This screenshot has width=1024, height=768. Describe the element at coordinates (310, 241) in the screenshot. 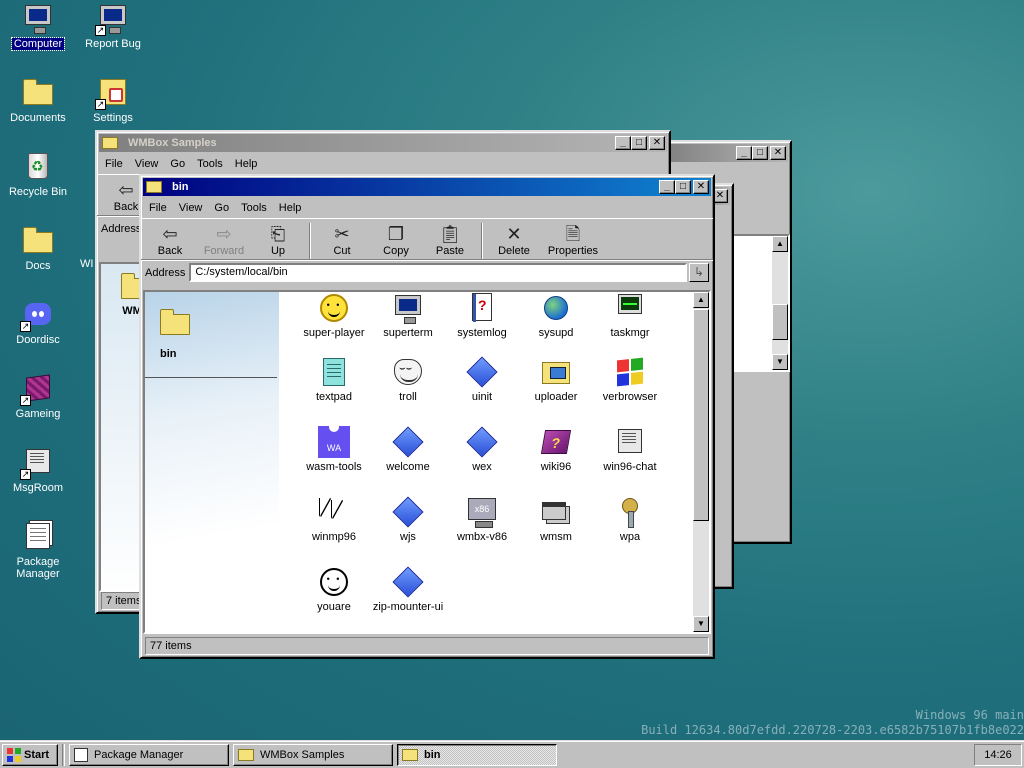

I see `toolbar-separator` at that location.